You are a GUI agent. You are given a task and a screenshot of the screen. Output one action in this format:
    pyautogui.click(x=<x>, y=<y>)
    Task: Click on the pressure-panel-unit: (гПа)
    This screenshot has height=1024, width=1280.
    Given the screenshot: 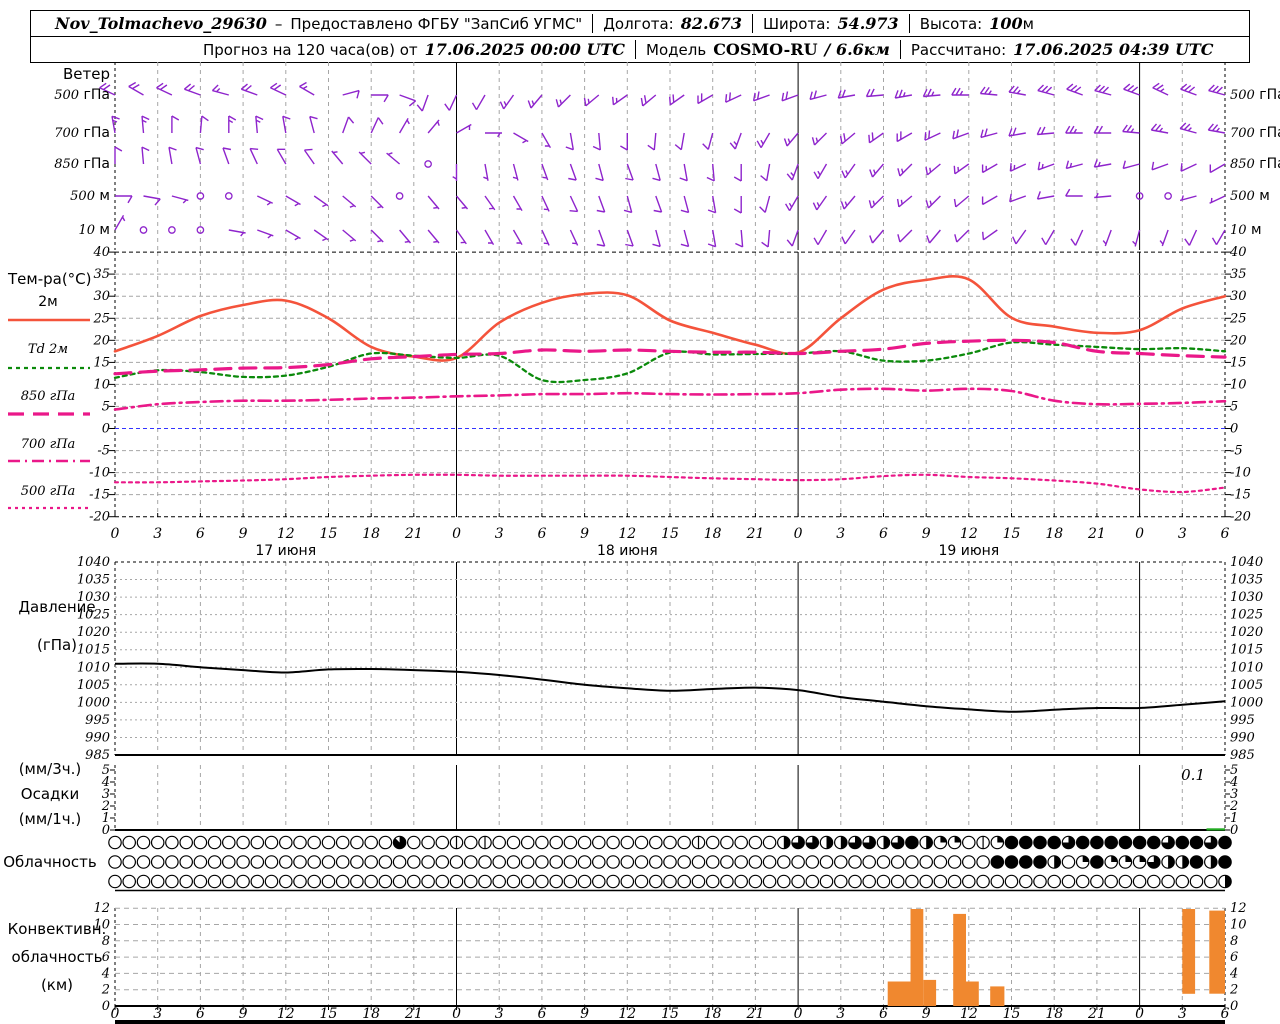 What is the action you would take?
    pyautogui.click(x=57, y=645)
    